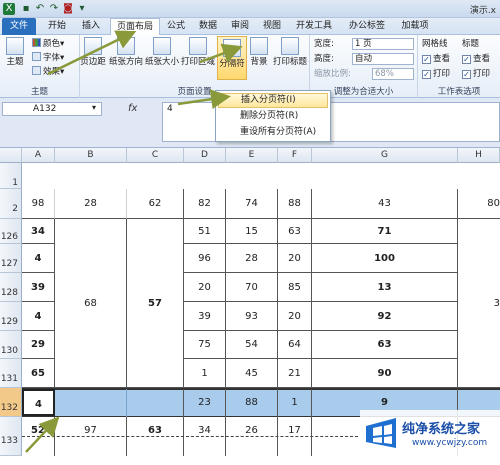 The width and height of the screenshot is (500, 465). What do you see at coordinates (393, 74) in the screenshot?
I see `scale-input: 68%` at bounding box center [393, 74].